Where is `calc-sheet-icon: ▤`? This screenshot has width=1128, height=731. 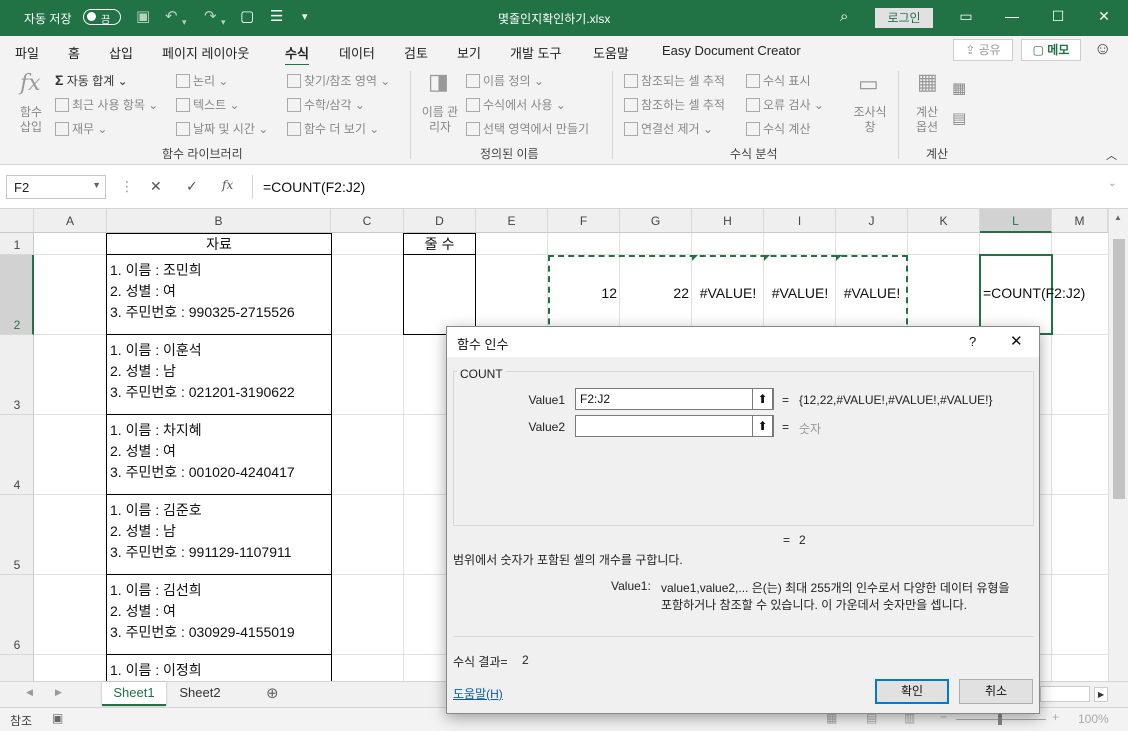
calc-sheet-icon: ▤ is located at coordinates (959, 118).